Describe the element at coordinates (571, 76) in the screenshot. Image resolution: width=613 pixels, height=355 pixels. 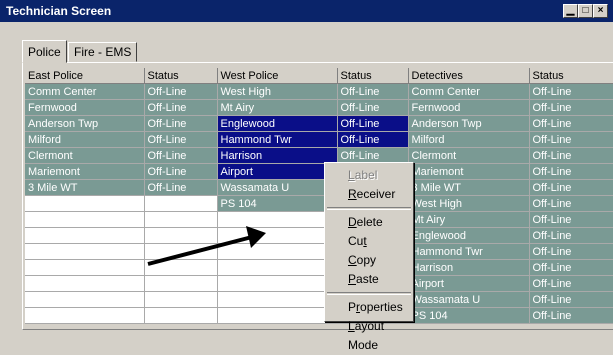
I see `header-status-detectives: Status` at that location.